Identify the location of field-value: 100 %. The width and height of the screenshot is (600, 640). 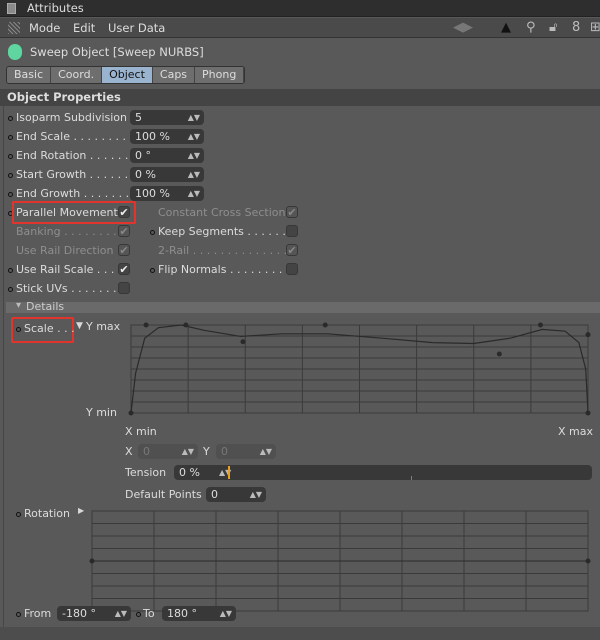
(152, 136).